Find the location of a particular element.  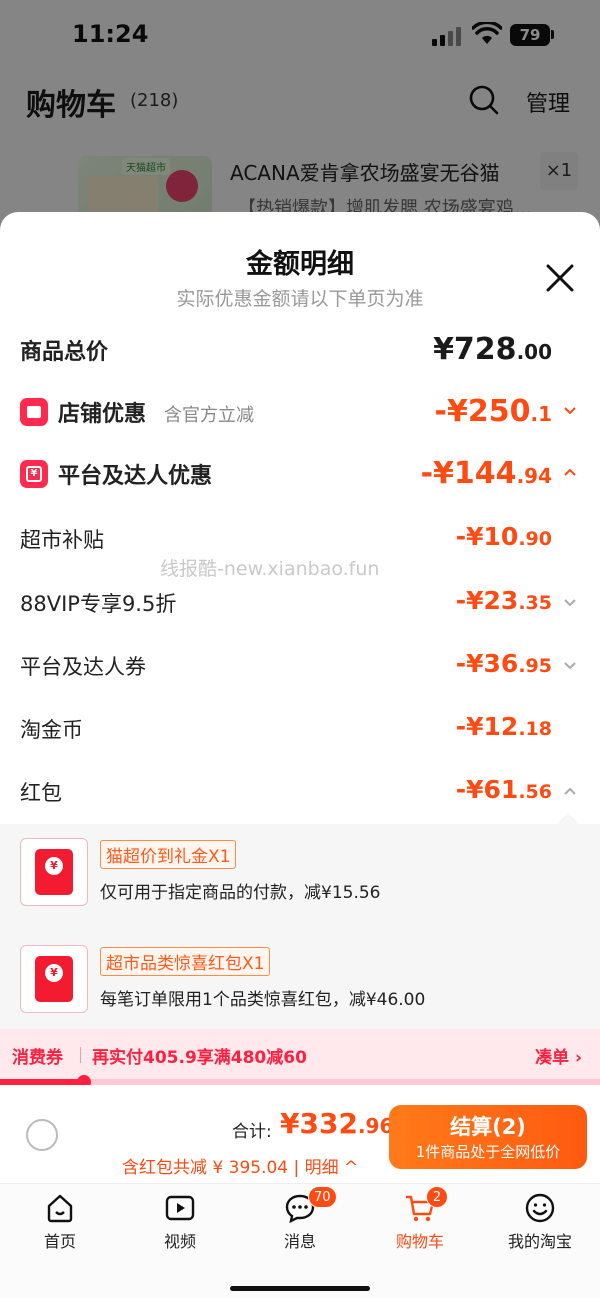

checkout-button: 结算(2) 1件商品处于全网低价 is located at coordinates (488, 1137).